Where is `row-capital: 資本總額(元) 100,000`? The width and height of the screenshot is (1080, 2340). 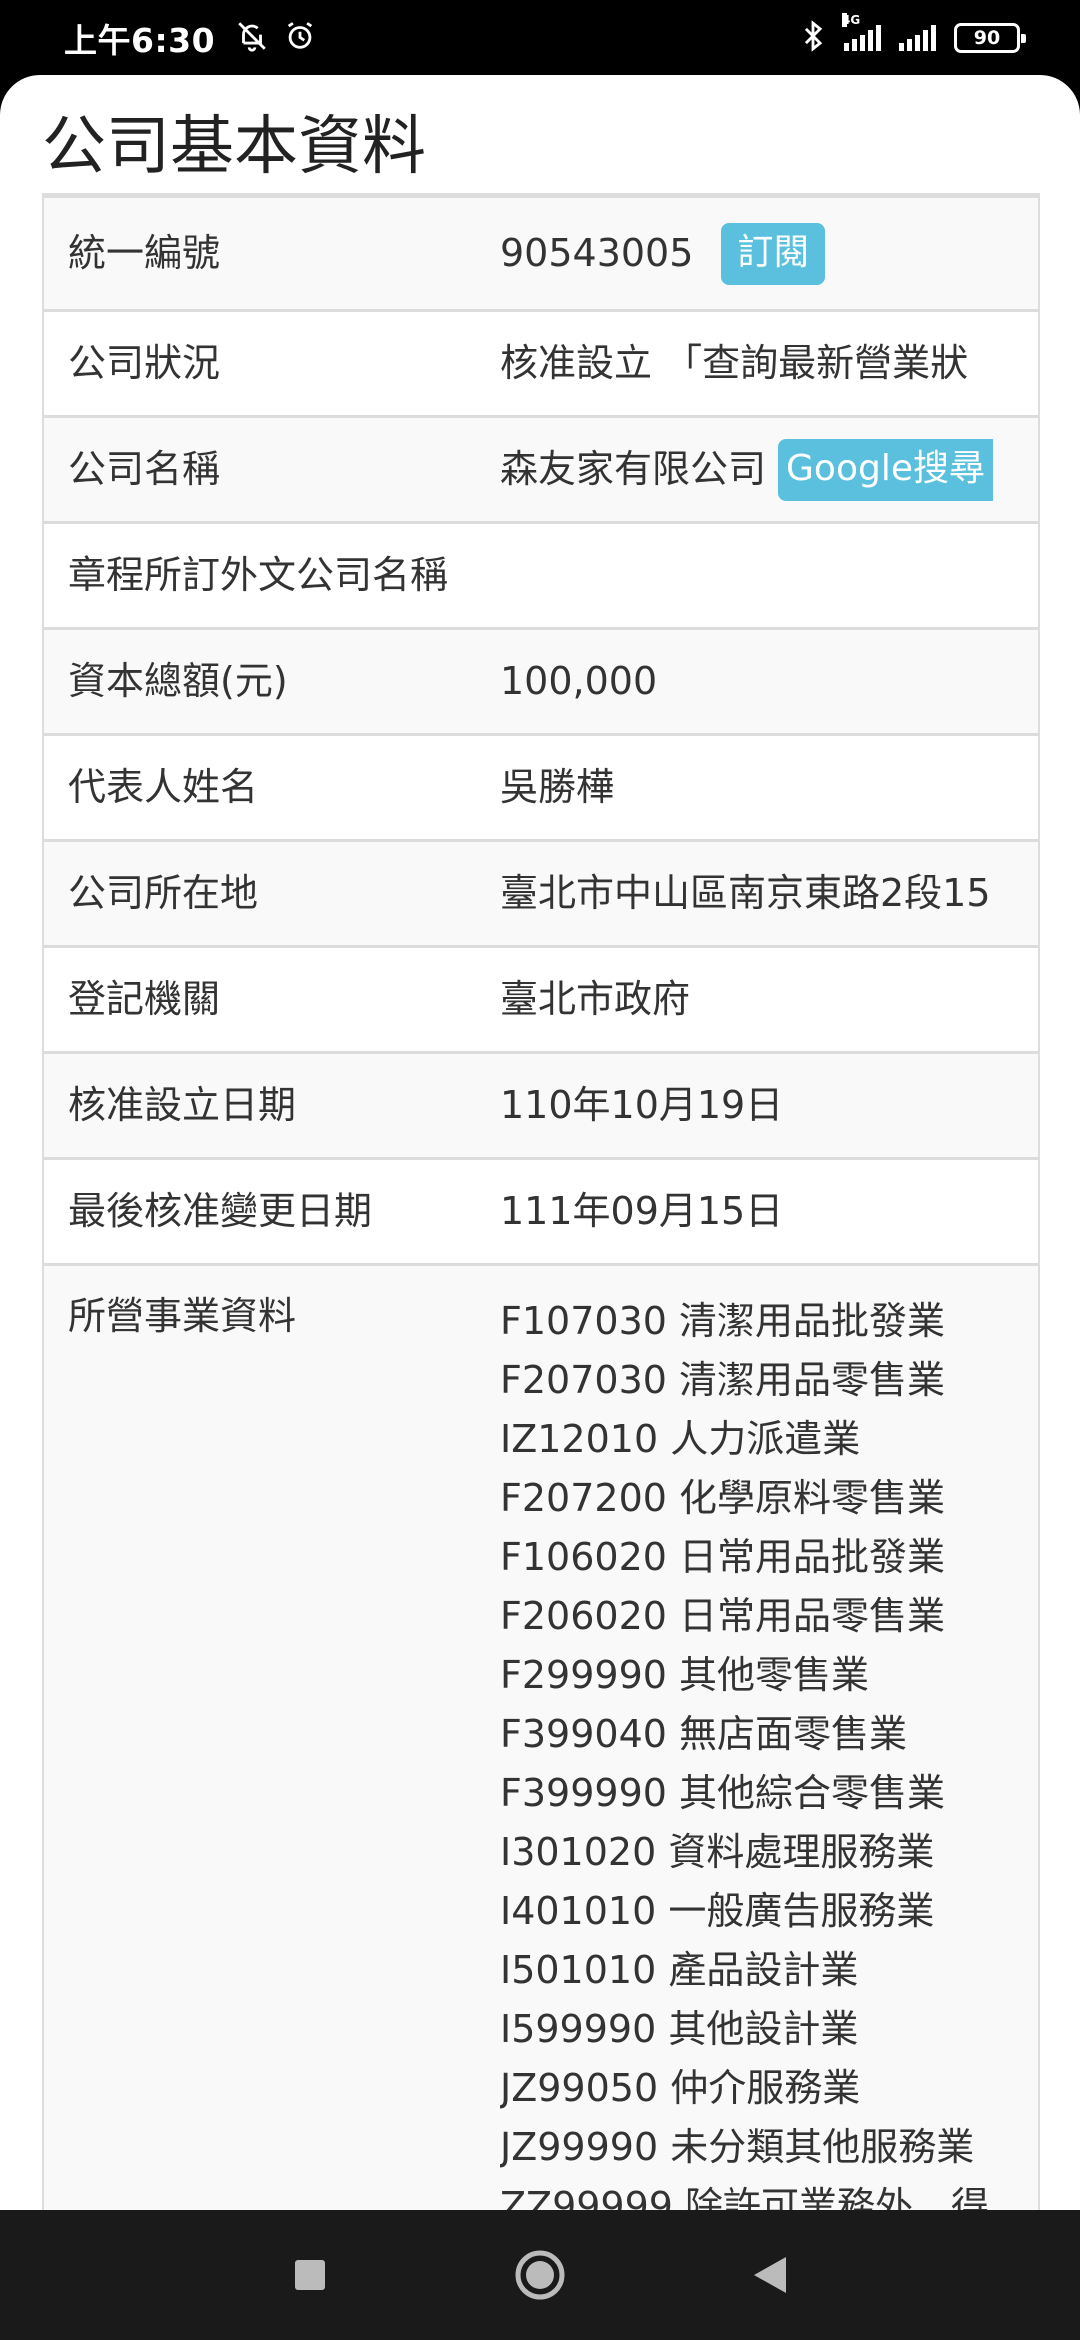 row-capital: 資本總額(元) 100,000 is located at coordinates (541, 683).